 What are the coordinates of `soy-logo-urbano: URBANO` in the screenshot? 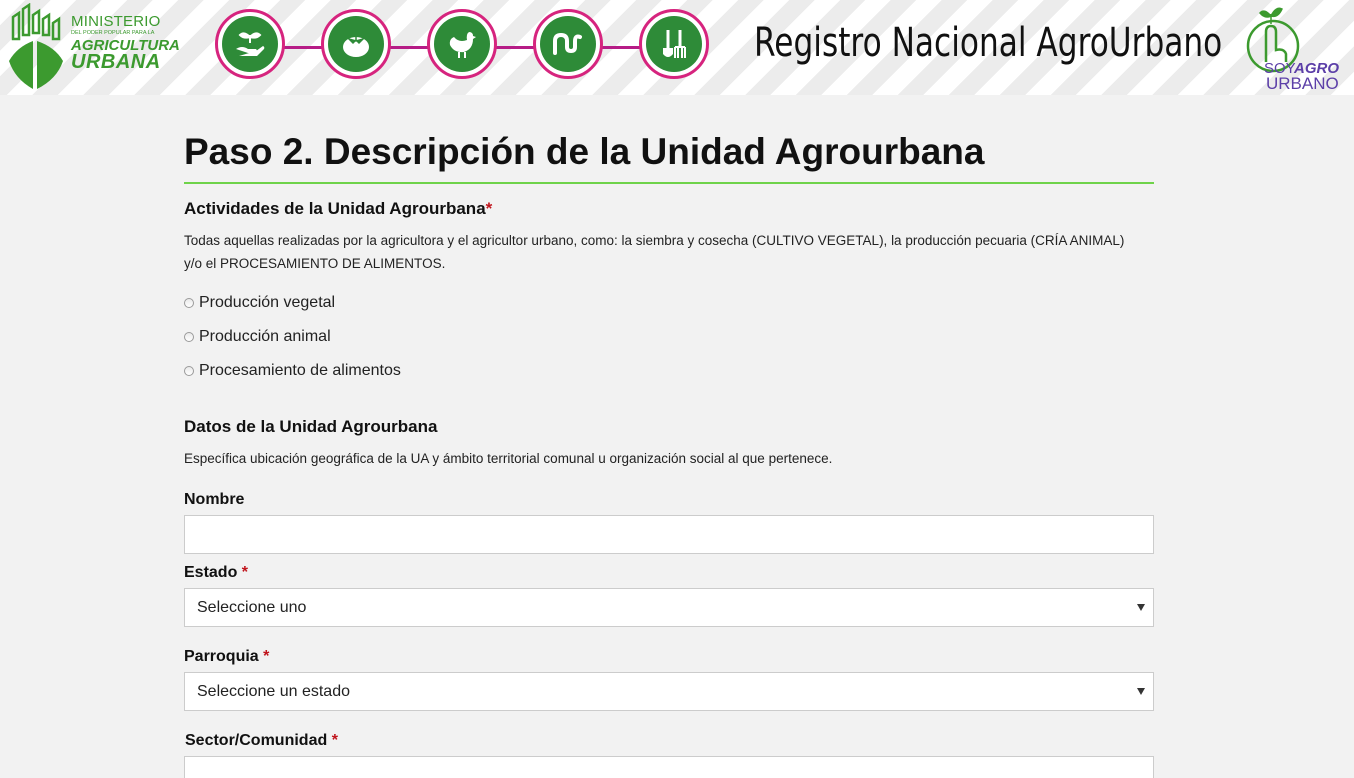 It's located at (1302, 83).